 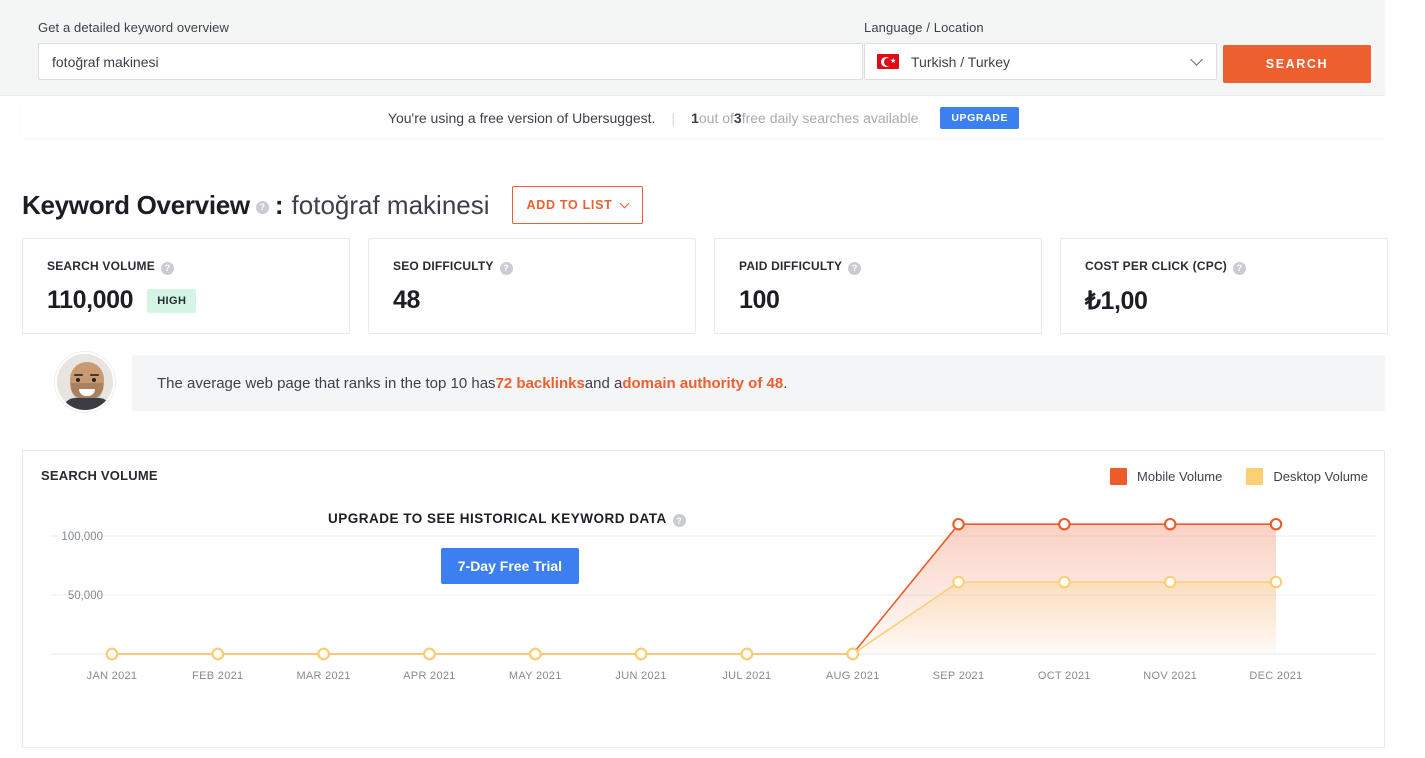 I want to click on x-axis-tick-label: JUL 2021, so click(x=746, y=676).